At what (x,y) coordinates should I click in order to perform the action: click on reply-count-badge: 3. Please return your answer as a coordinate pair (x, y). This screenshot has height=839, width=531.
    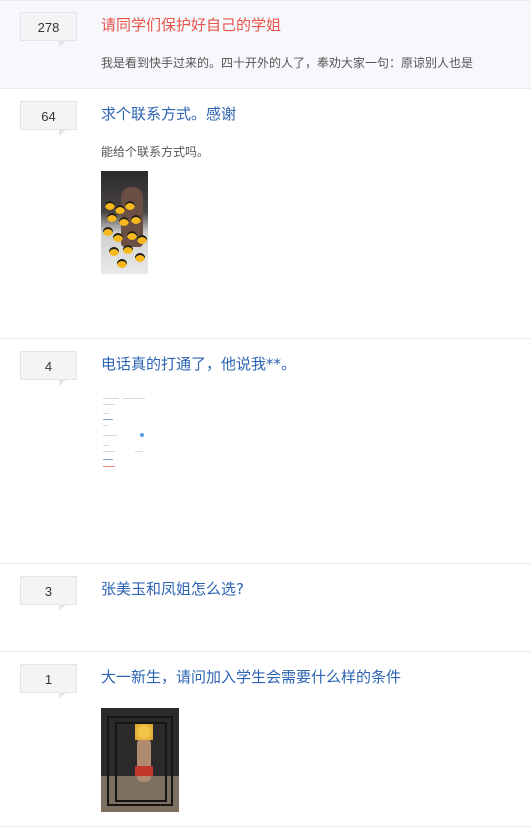
    Looking at the image, I should click on (48, 593).